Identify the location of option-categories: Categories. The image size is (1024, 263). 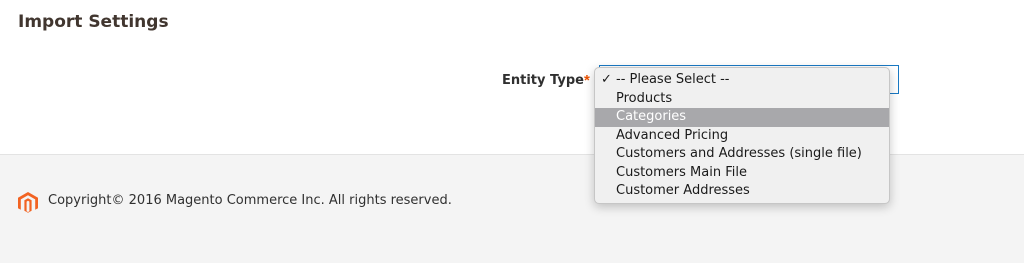
(742, 117).